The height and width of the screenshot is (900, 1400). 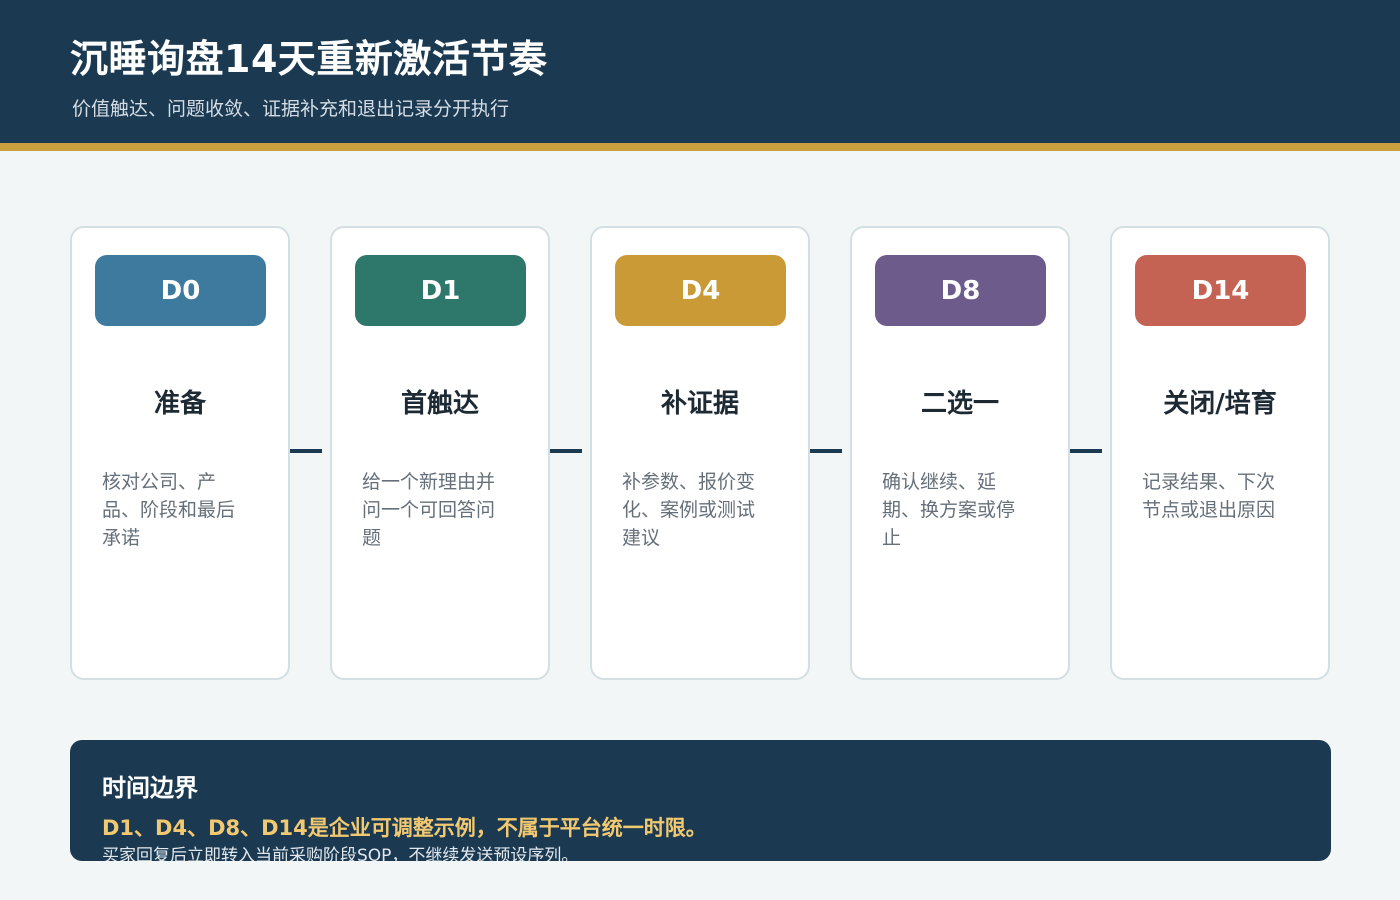 I want to click on day-badge: D14, so click(x=1220, y=290).